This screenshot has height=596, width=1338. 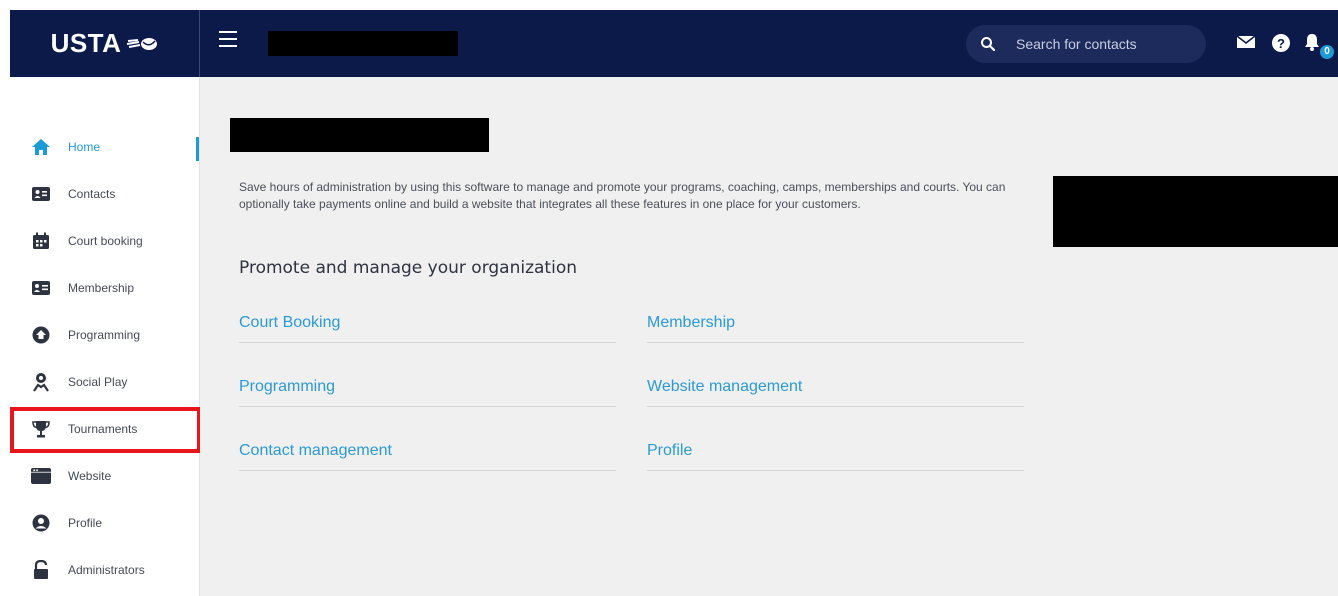 I want to click on sidebar-item-label: Home, so click(x=84, y=147).